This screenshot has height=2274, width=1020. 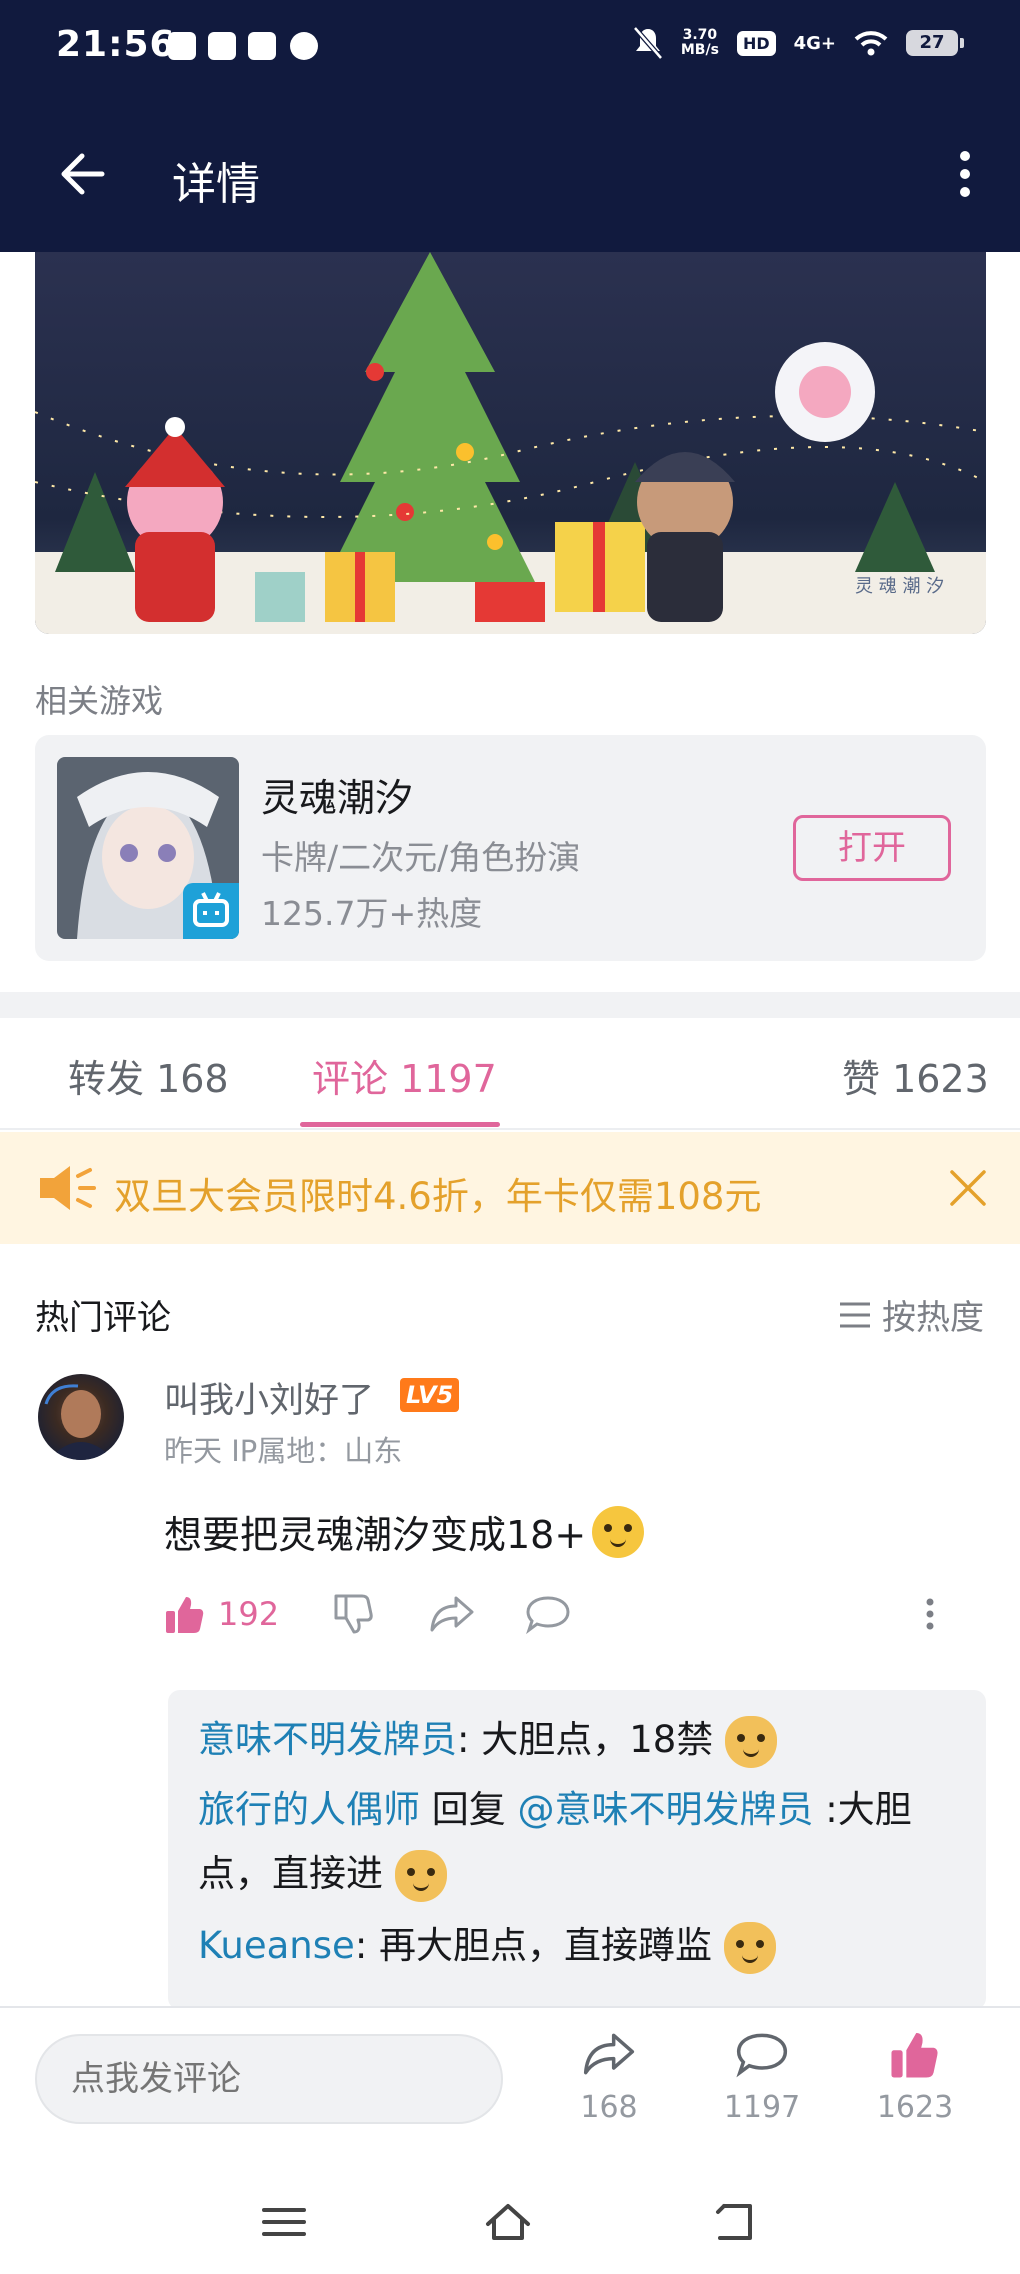 I want to click on thumbs-down-icon, so click(x=354, y=1614).